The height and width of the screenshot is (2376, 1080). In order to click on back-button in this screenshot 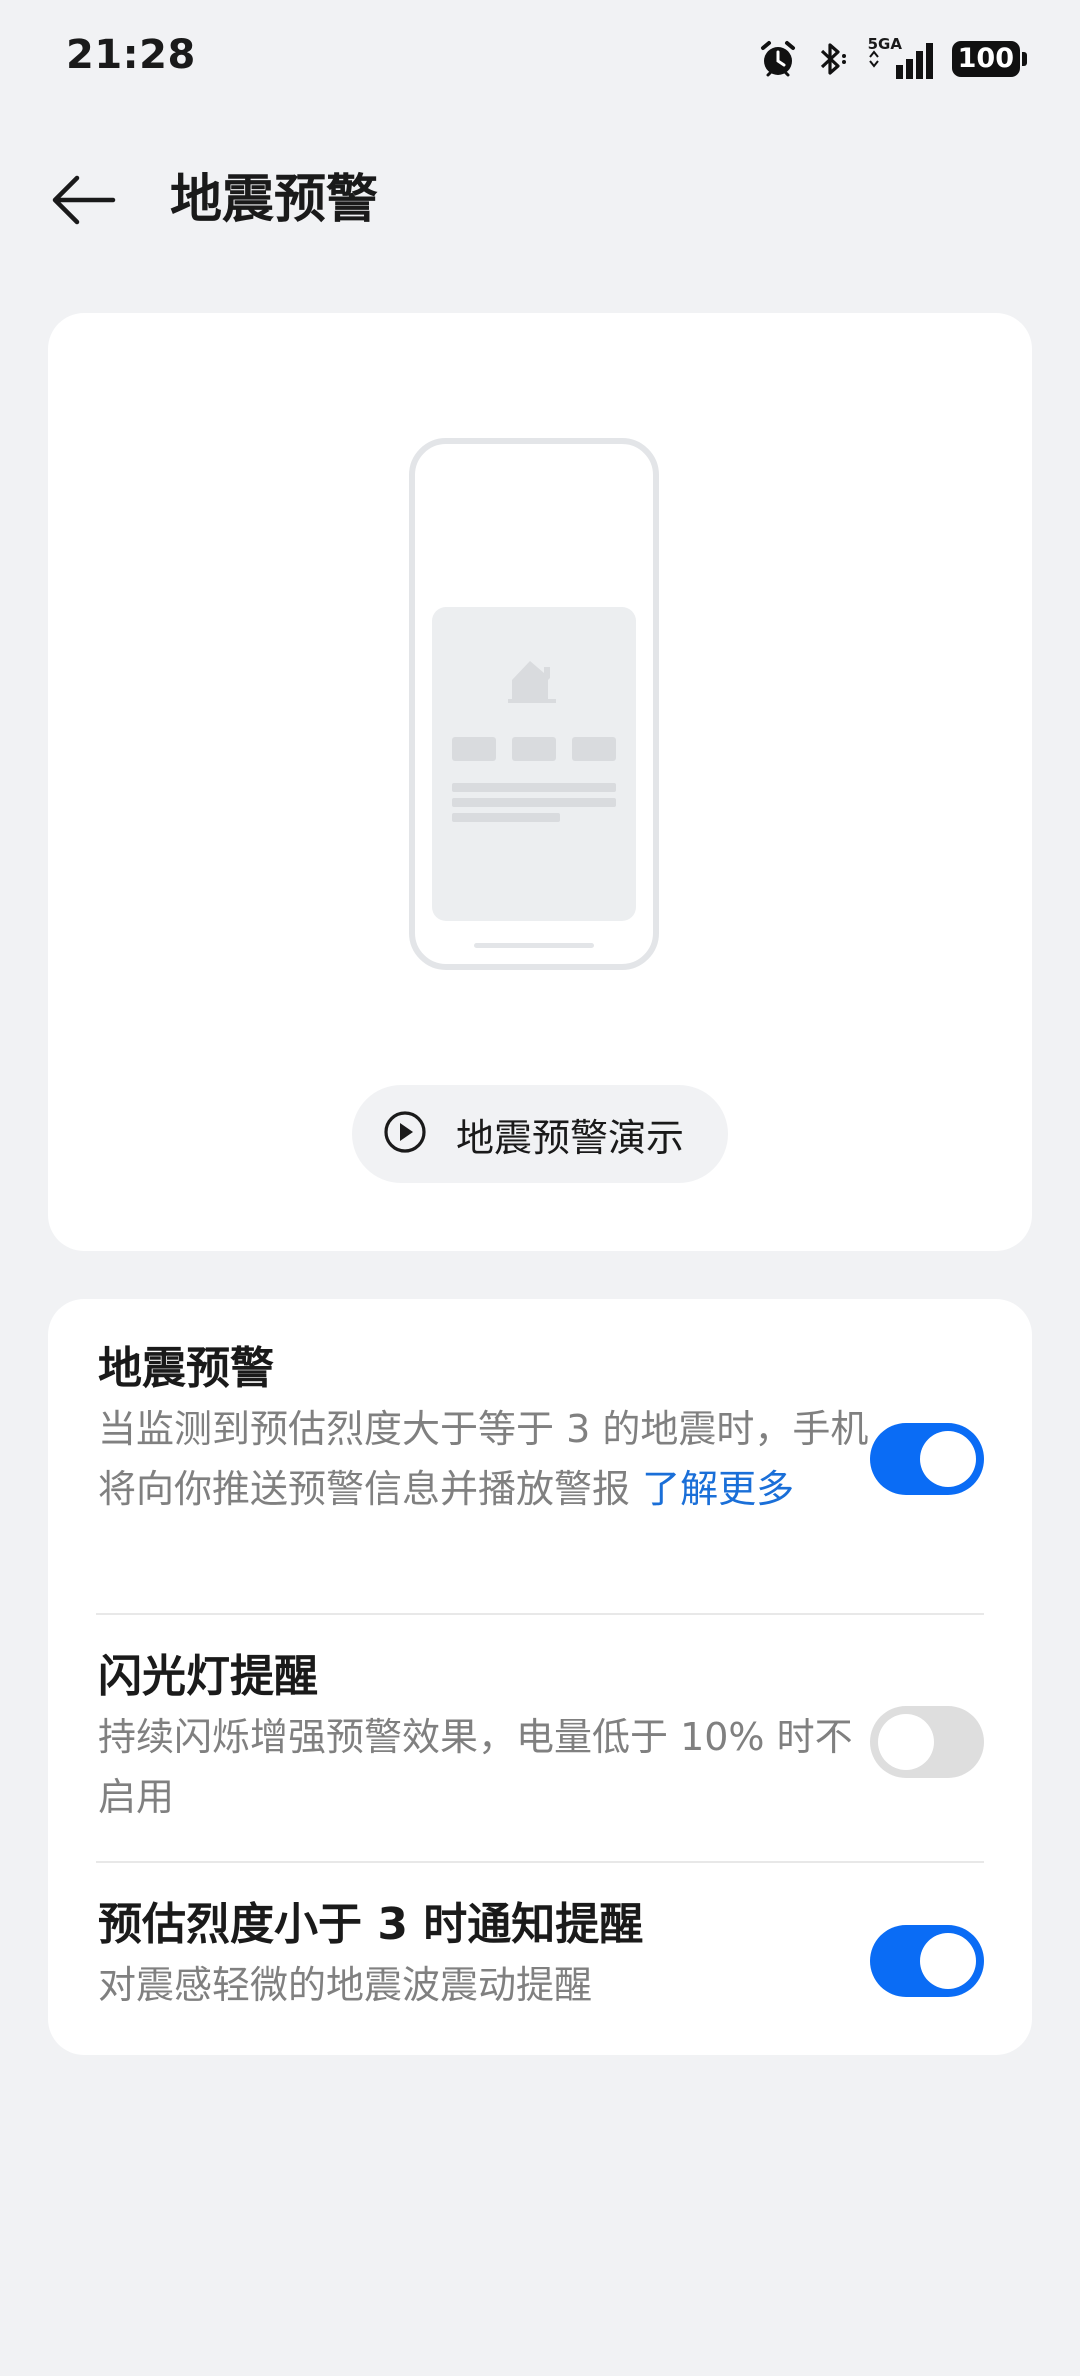, I will do `click(84, 202)`.